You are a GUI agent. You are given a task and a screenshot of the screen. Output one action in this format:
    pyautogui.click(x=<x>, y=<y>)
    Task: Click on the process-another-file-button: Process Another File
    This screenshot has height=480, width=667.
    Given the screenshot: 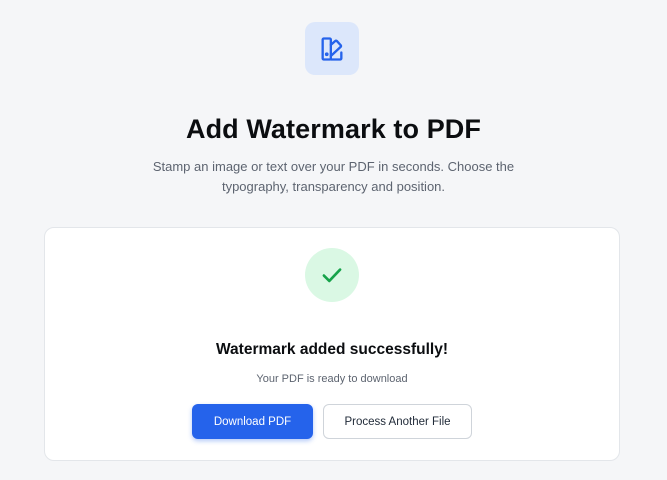 What is the action you would take?
    pyautogui.click(x=397, y=421)
    